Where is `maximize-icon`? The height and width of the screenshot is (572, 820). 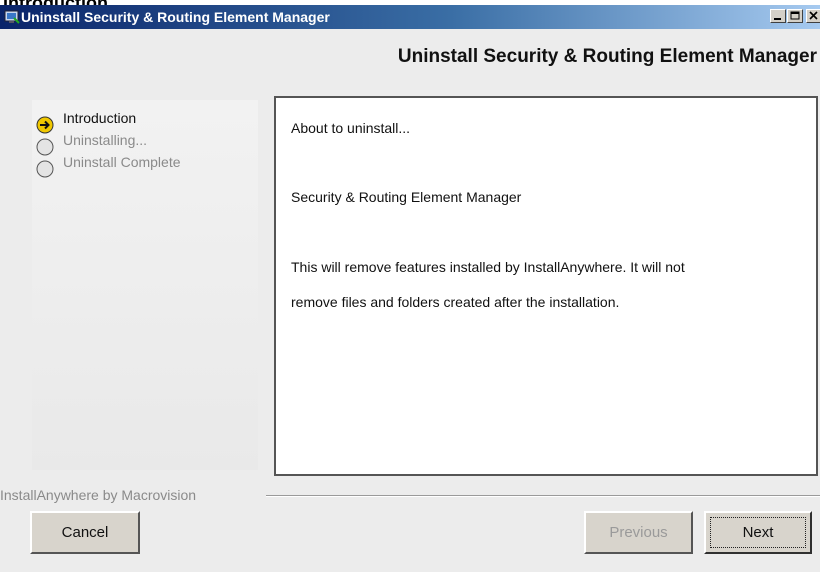
maximize-icon is located at coordinates (795, 15).